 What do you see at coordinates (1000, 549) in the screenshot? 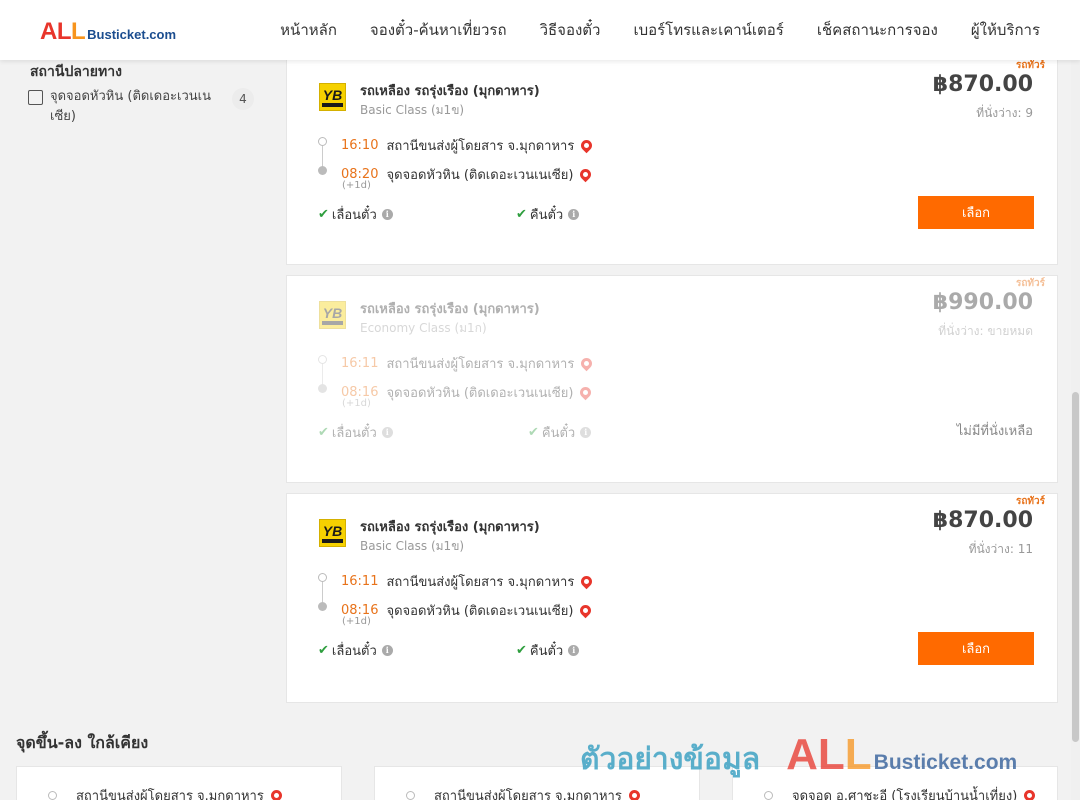
I see `seats-available: ที่นั่งว่าง: 11` at bounding box center [1000, 549].